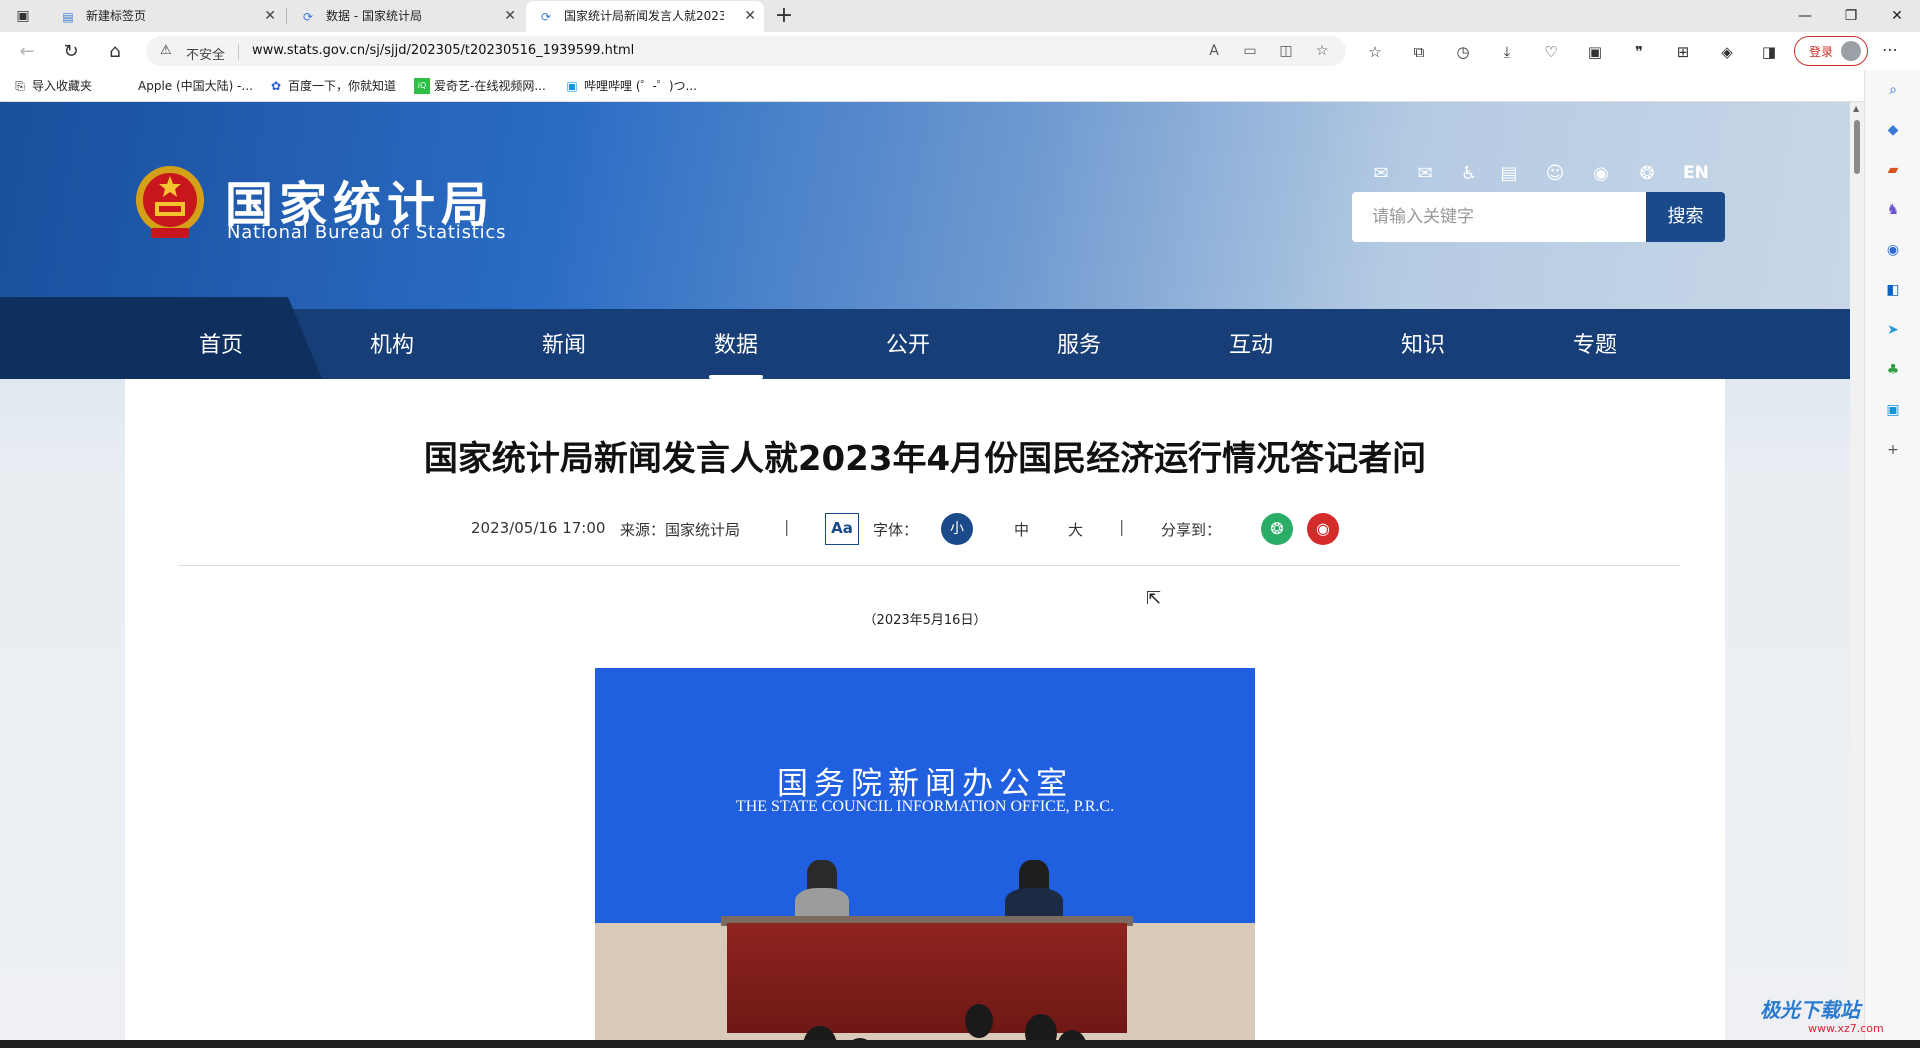  I want to click on search-input, so click(1499, 217).